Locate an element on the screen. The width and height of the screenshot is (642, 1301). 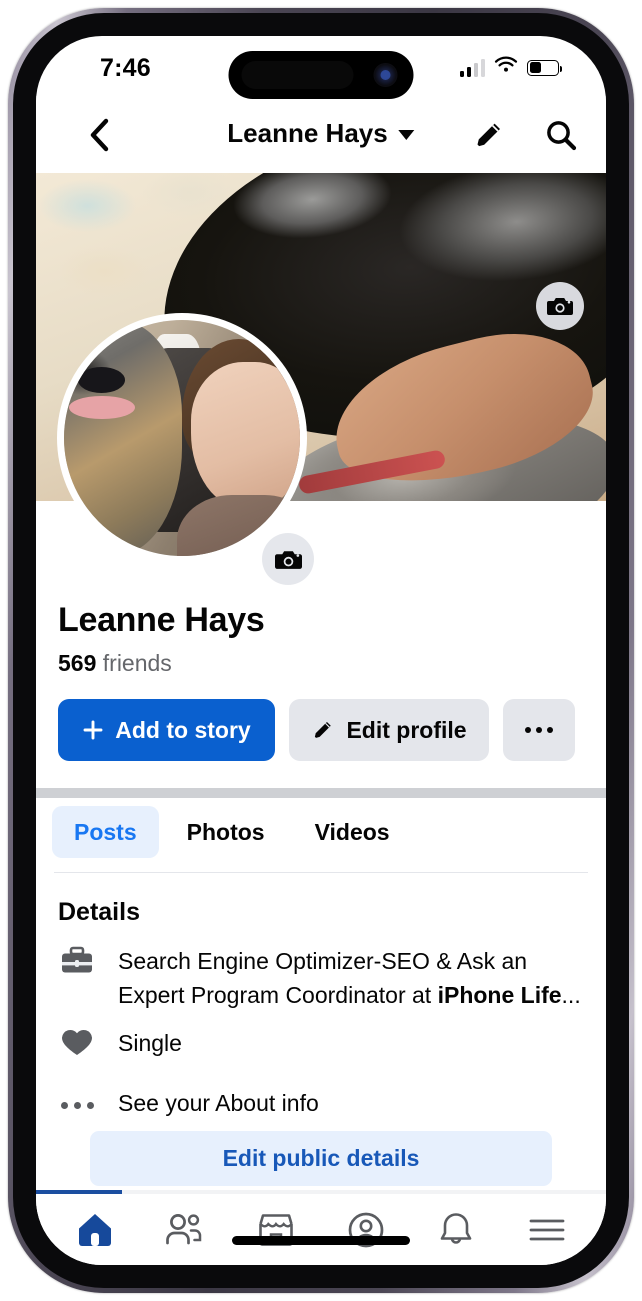
profile-photo-image is located at coordinates (182, 438).